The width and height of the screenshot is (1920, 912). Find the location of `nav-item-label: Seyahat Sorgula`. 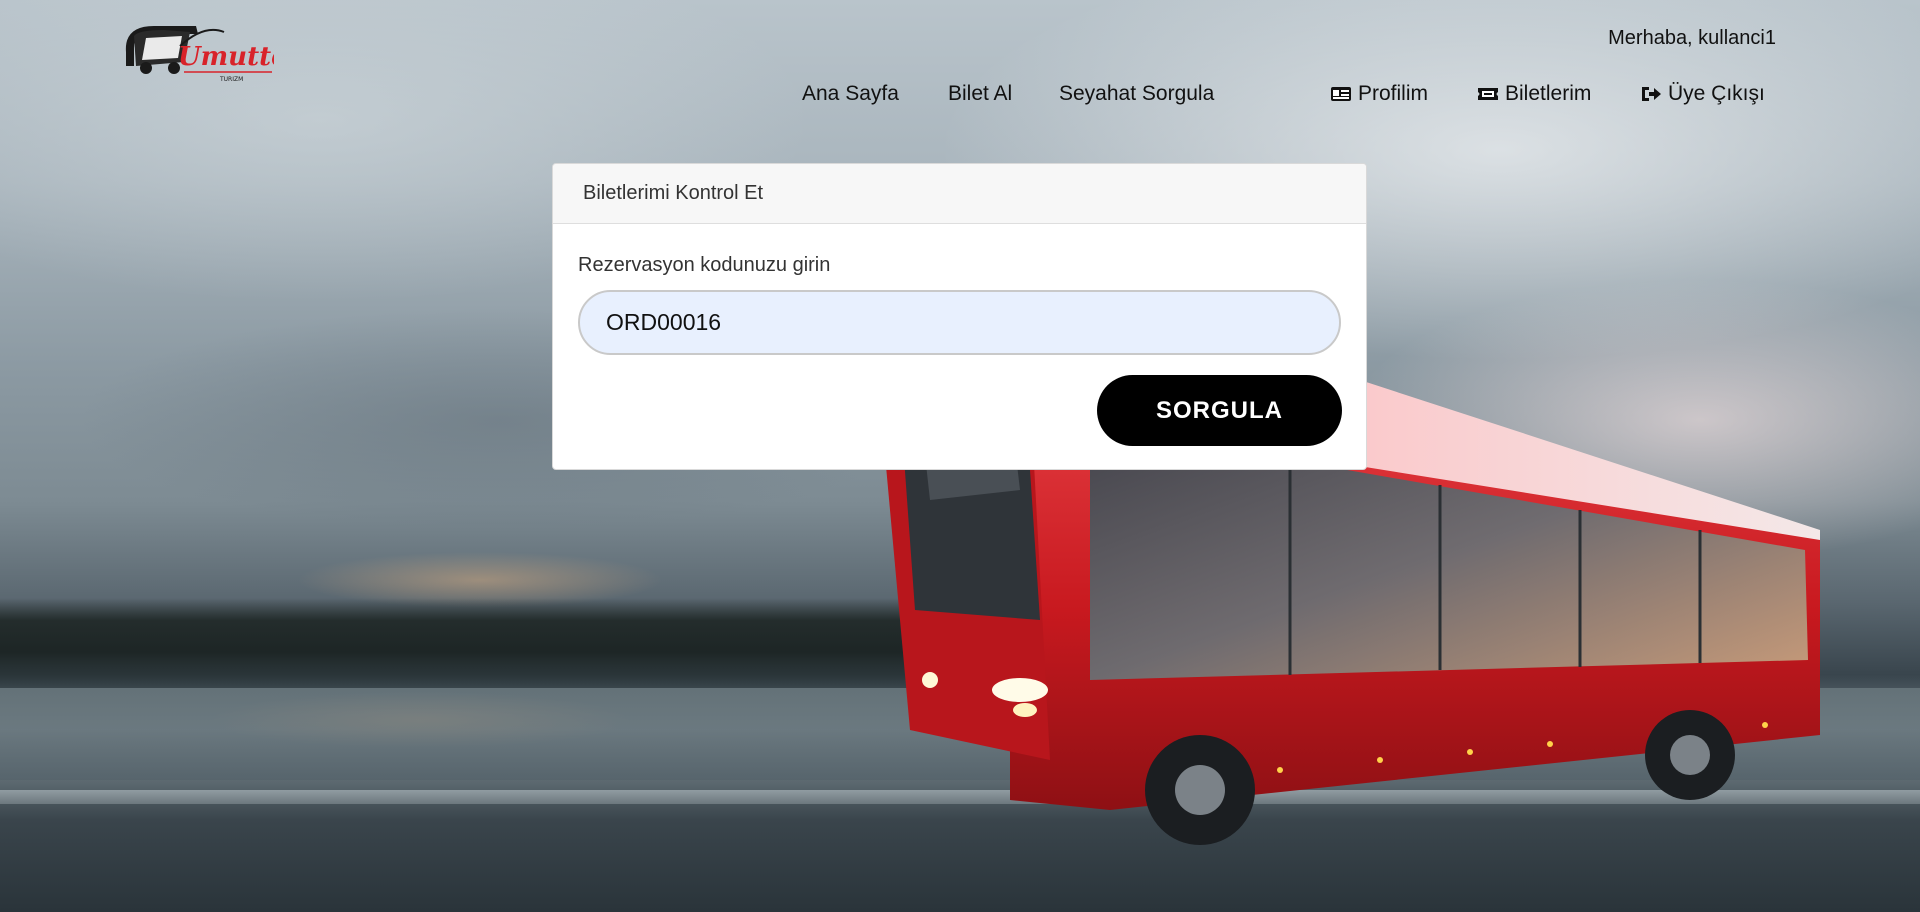

nav-item-label: Seyahat Sorgula is located at coordinates (1137, 93).